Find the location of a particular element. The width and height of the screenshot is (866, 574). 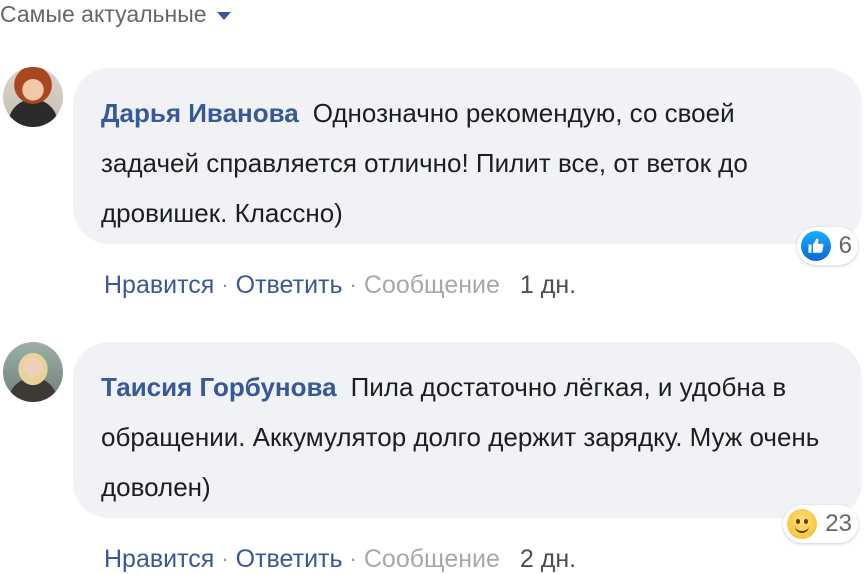

comment-timestamp: 1 дн. is located at coordinates (548, 285).